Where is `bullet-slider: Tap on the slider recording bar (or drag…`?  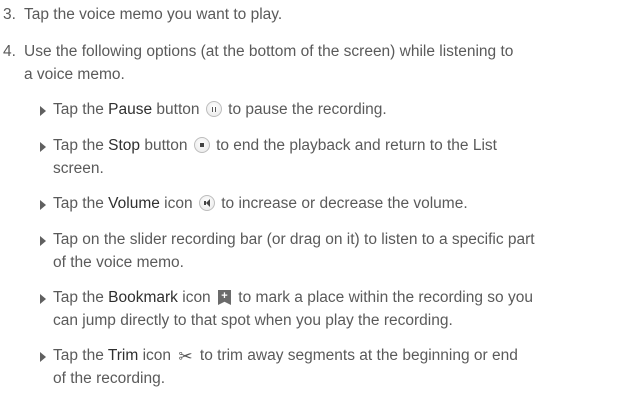 bullet-slider: Tap on the slider recording bar (or drag… is located at coordinates (294, 239).